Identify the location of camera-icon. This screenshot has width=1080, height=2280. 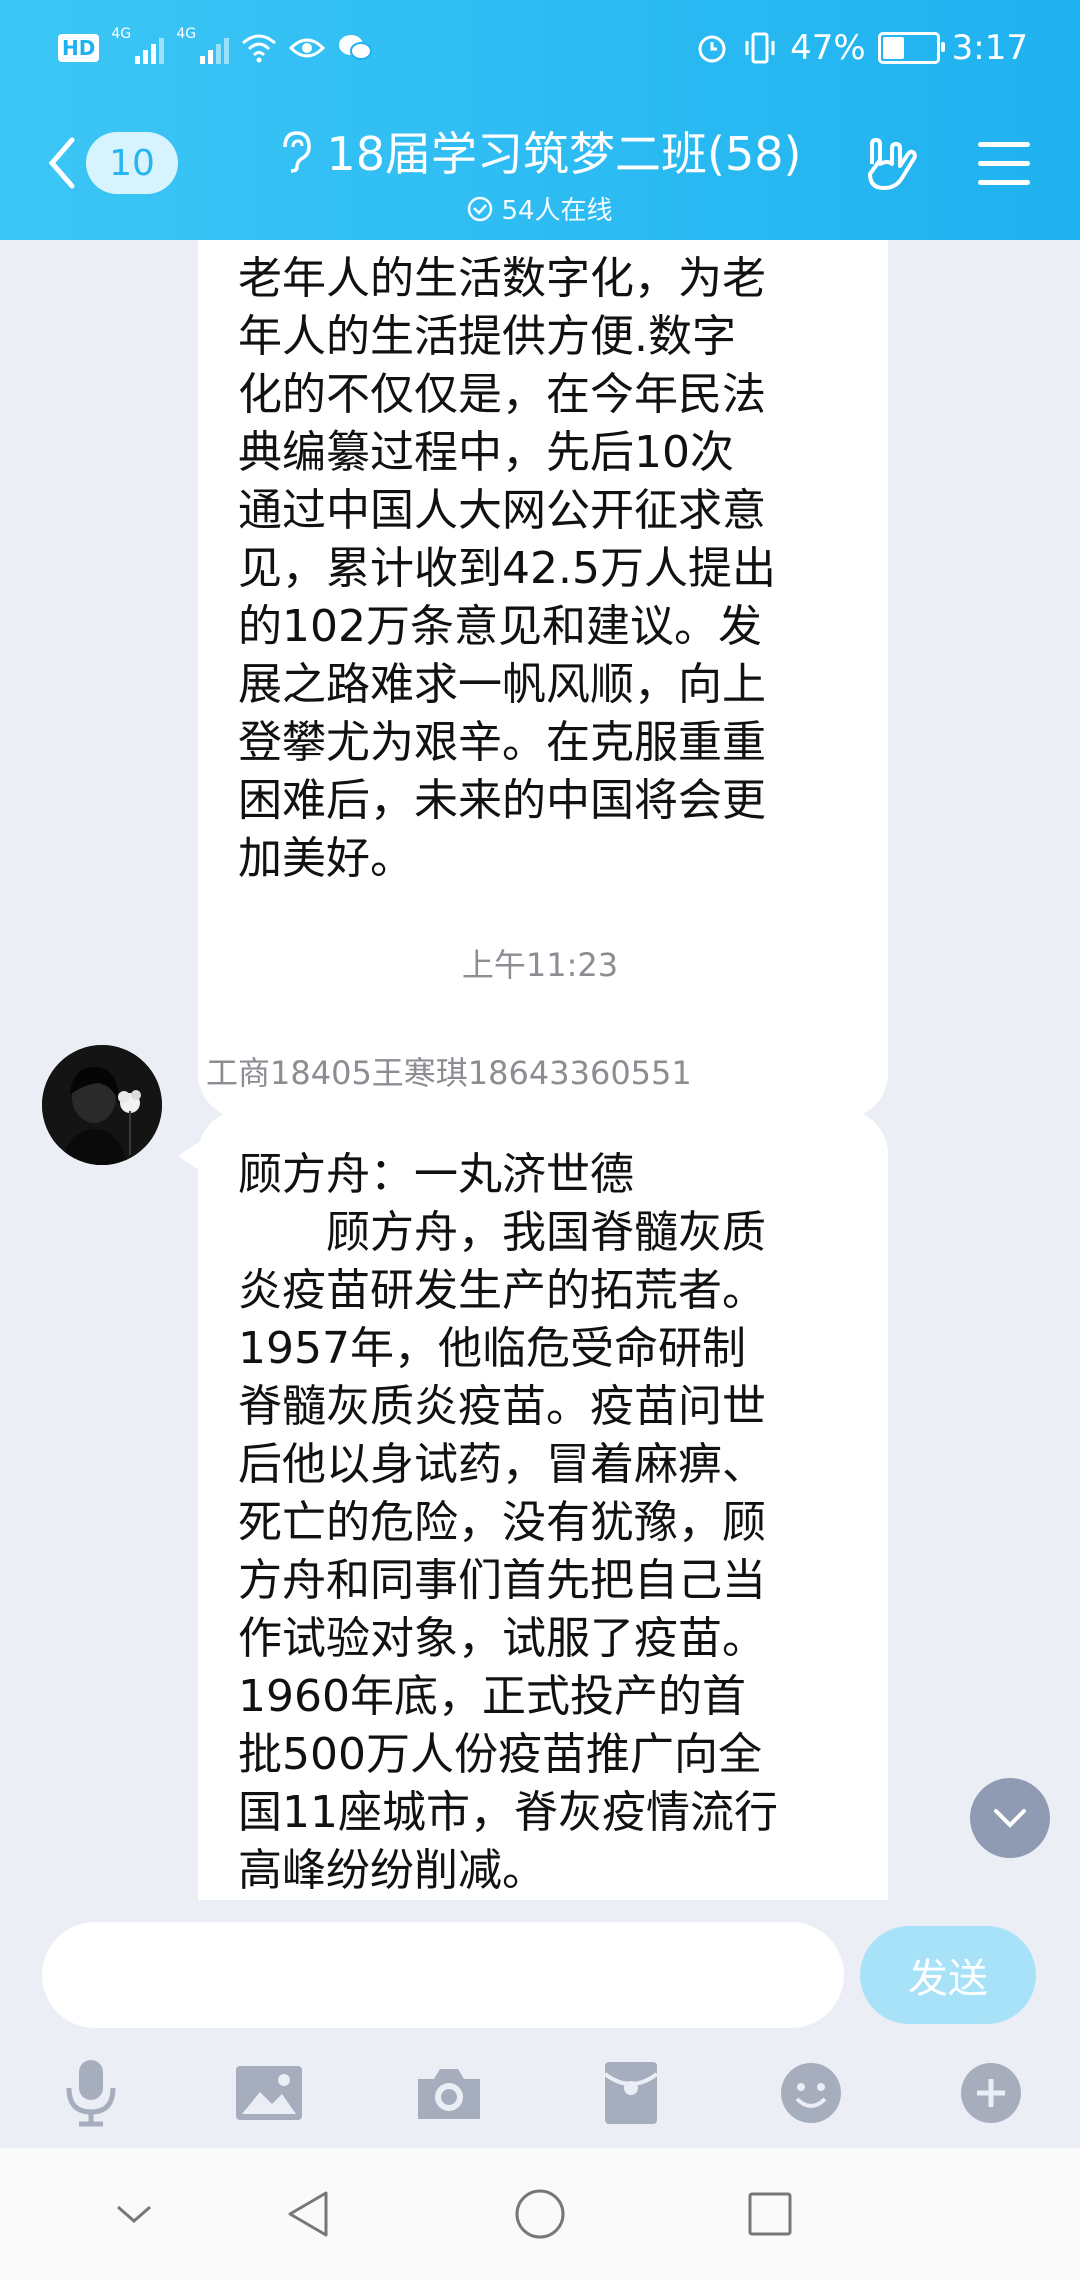
(449, 2093).